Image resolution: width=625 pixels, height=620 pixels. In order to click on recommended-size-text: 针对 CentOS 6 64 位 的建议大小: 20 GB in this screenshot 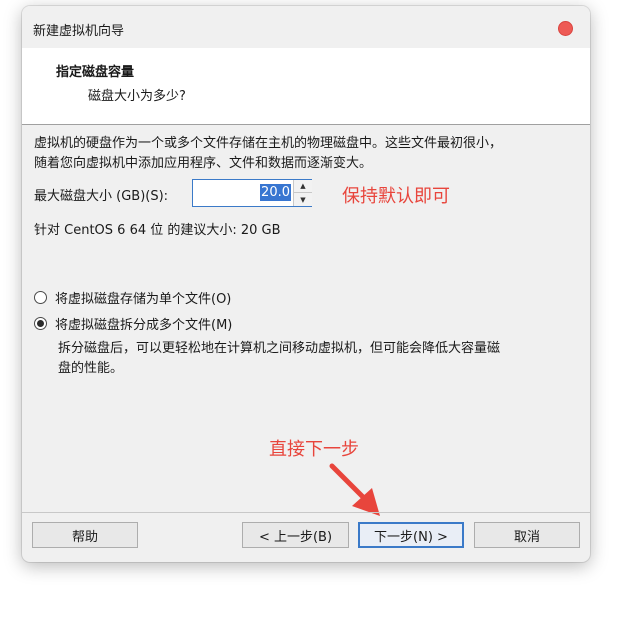, I will do `click(157, 230)`.